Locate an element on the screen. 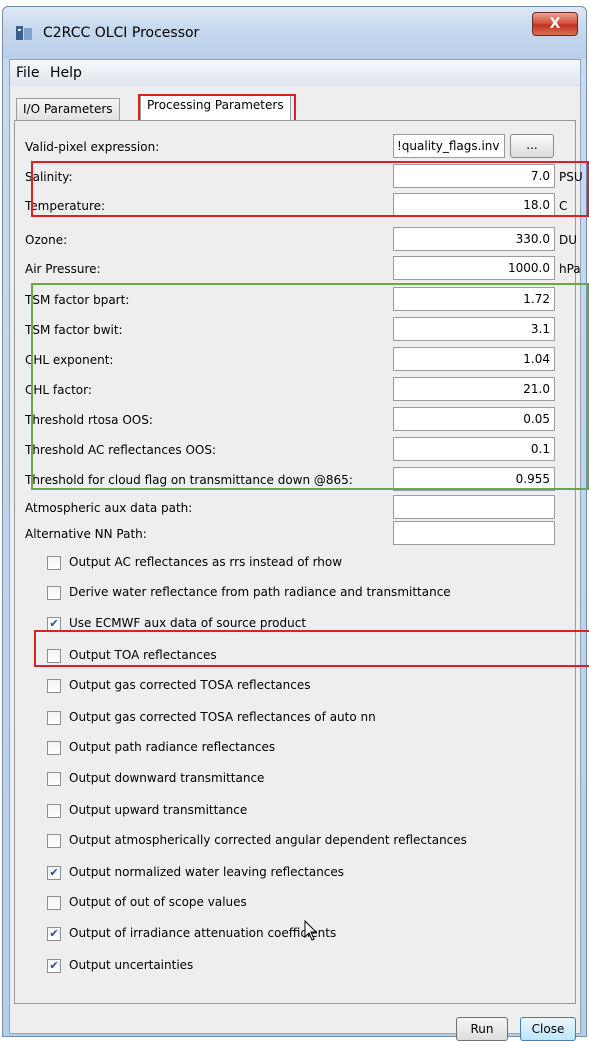  tab-io-parameters: I/O Parameters is located at coordinates (68, 109).